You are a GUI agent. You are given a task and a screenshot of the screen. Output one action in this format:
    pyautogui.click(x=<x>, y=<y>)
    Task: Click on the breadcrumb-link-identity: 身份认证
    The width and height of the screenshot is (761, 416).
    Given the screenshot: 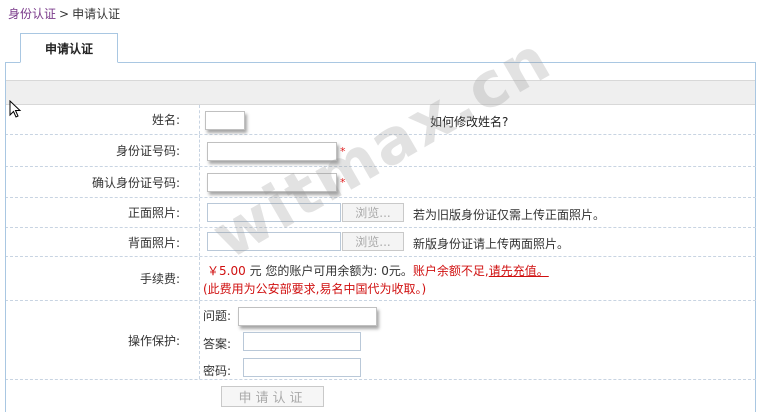 What is the action you would take?
    pyautogui.click(x=32, y=14)
    